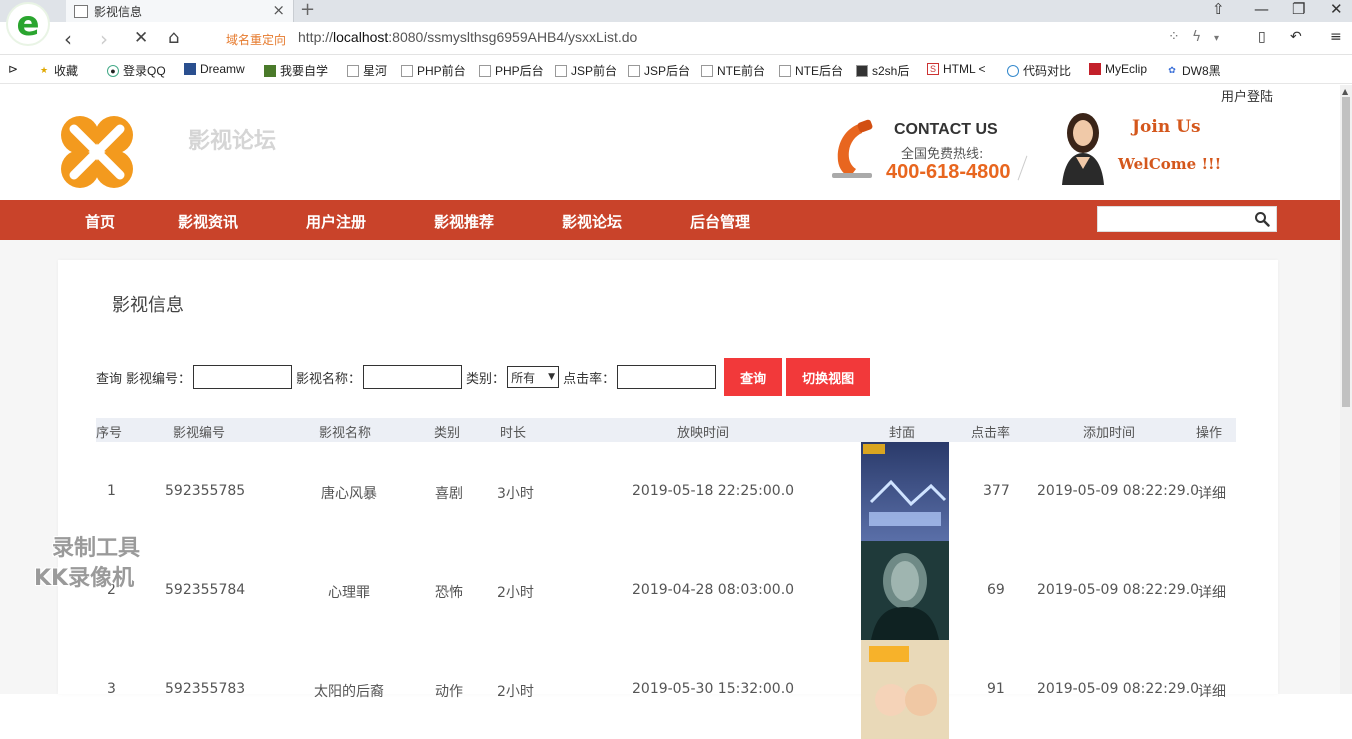 The height and width of the screenshot is (739, 1352). I want to click on nav-forum: 影视论坛, so click(592, 221).